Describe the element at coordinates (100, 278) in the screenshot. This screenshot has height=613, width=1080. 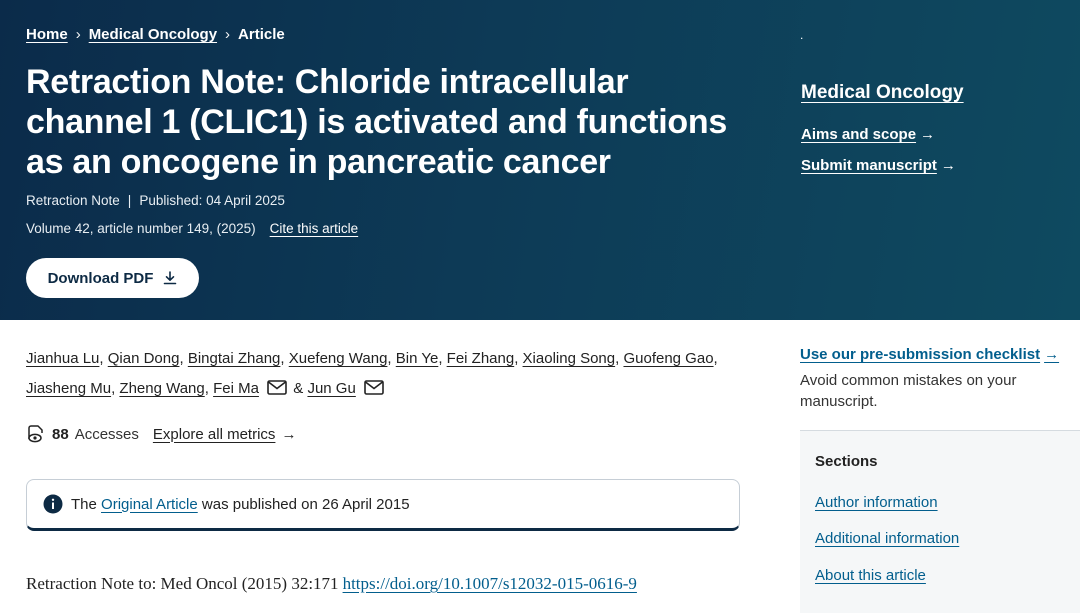
I see `download-pdf-label: Download PDF` at that location.